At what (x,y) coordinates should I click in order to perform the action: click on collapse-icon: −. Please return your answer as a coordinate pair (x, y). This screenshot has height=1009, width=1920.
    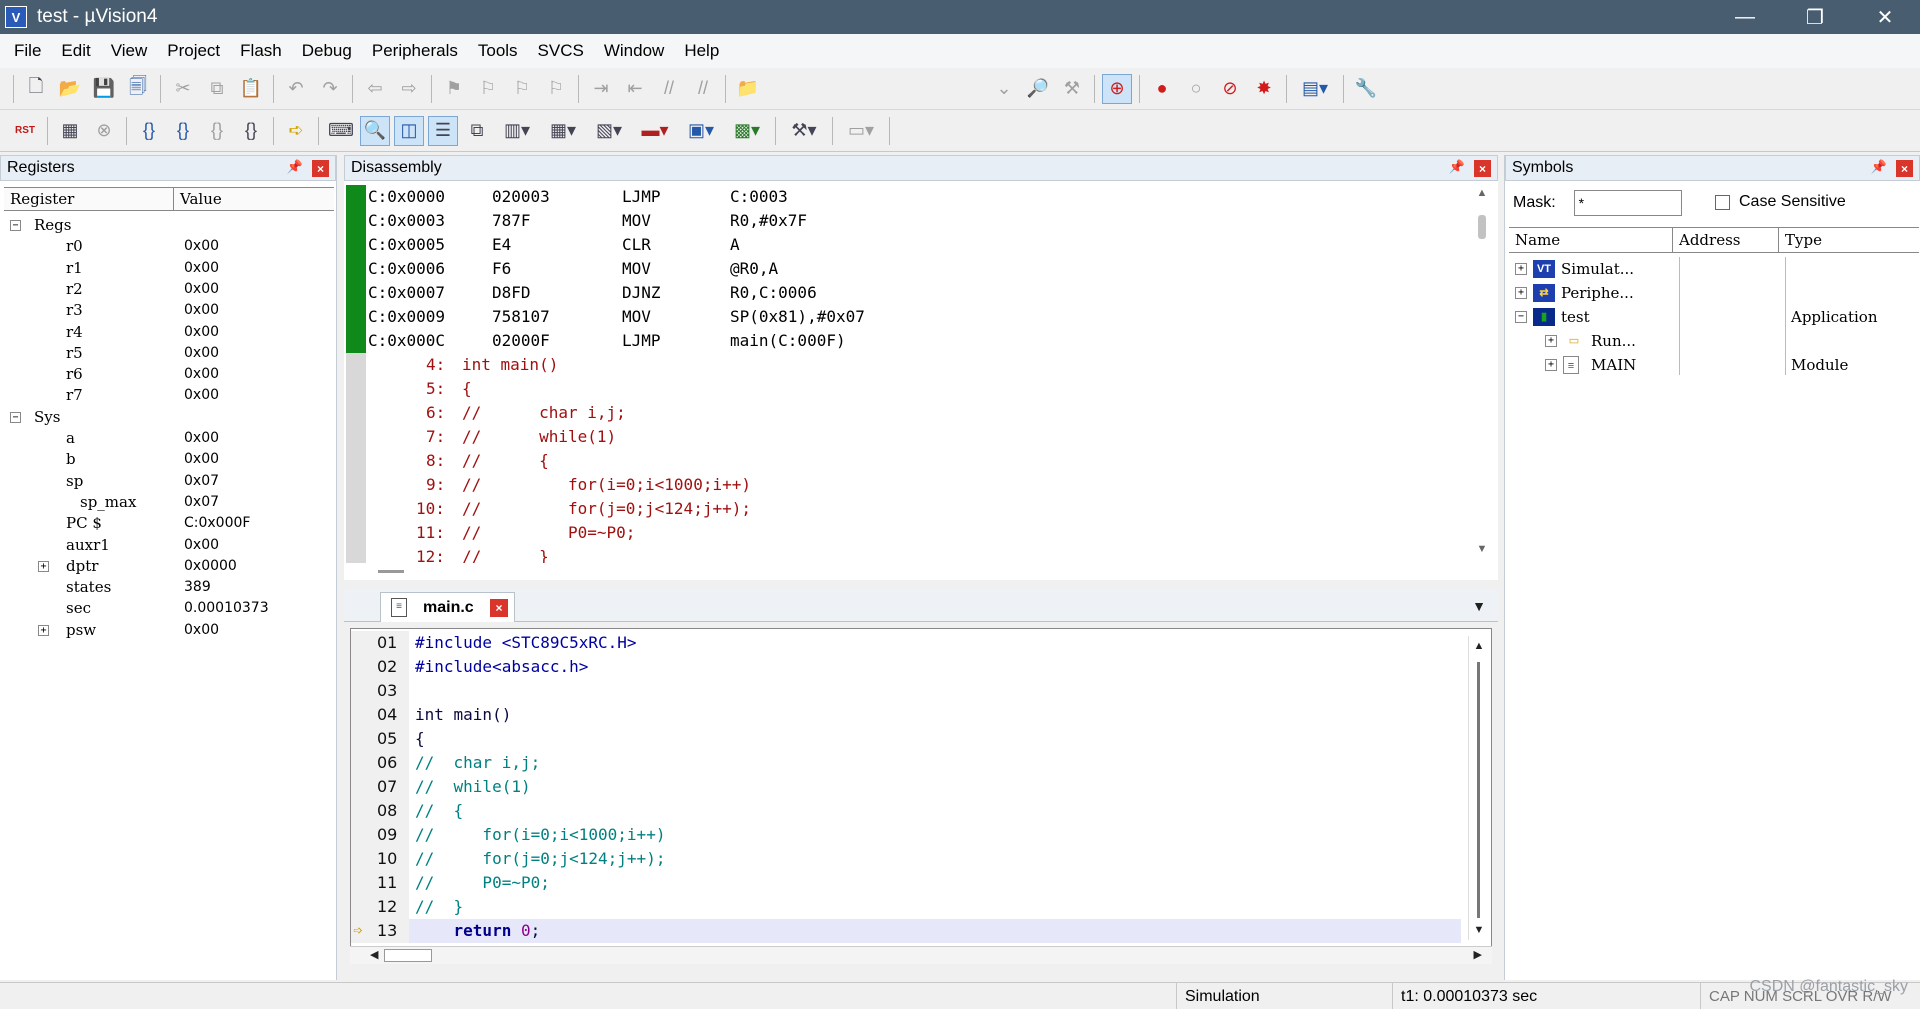
    Looking at the image, I should click on (1521, 317).